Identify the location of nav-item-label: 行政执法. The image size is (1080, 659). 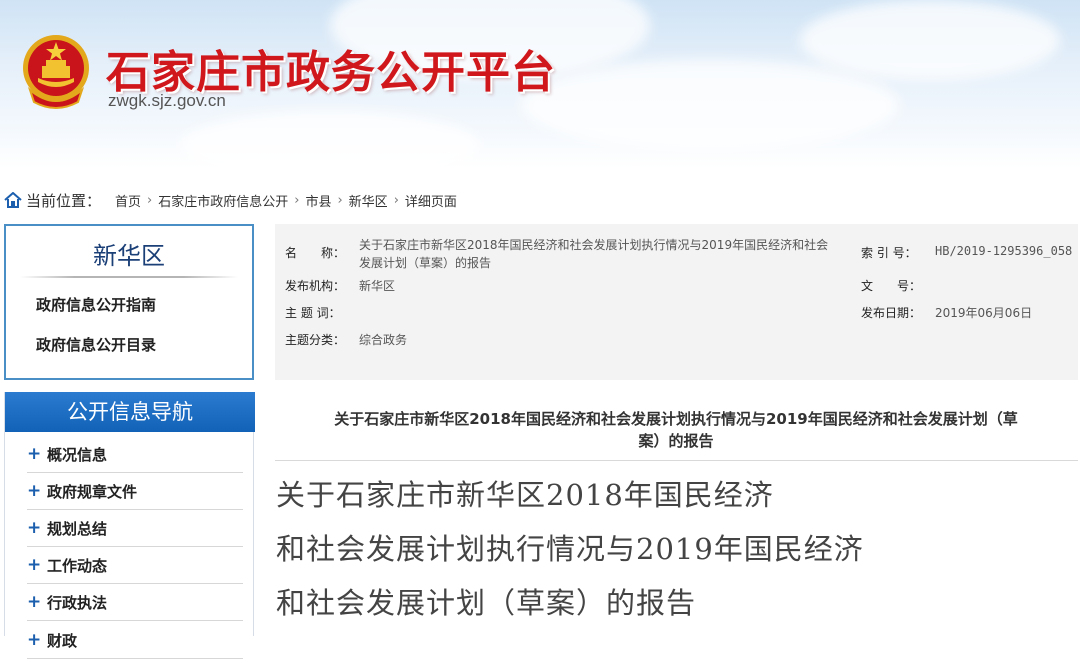
(77, 602).